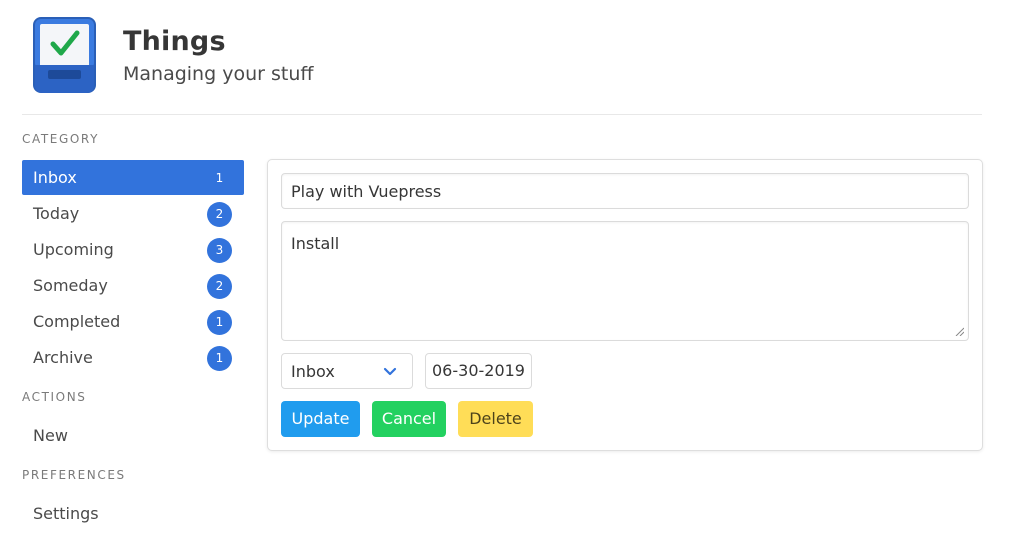 This screenshot has width=1009, height=550. What do you see at coordinates (218, 74) in the screenshot?
I see `app-subtitle: Managing your stuff` at bounding box center [218, 74].